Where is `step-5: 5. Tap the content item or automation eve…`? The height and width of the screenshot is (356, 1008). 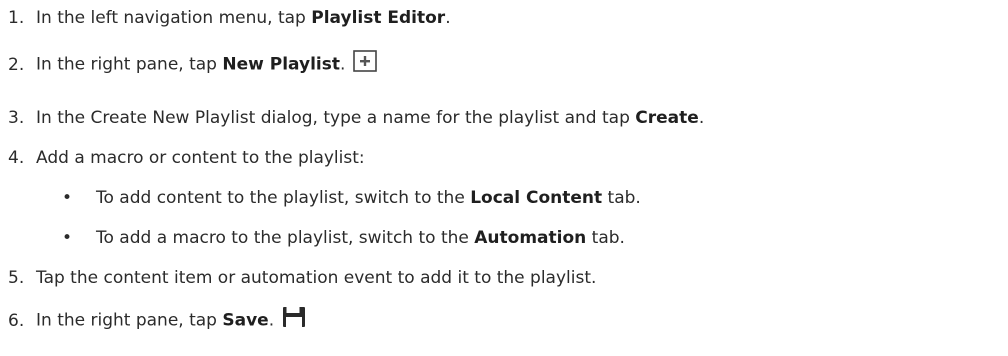
step-5: 5. Tap the content item or automation eve… is located at coordinates (302, 278).